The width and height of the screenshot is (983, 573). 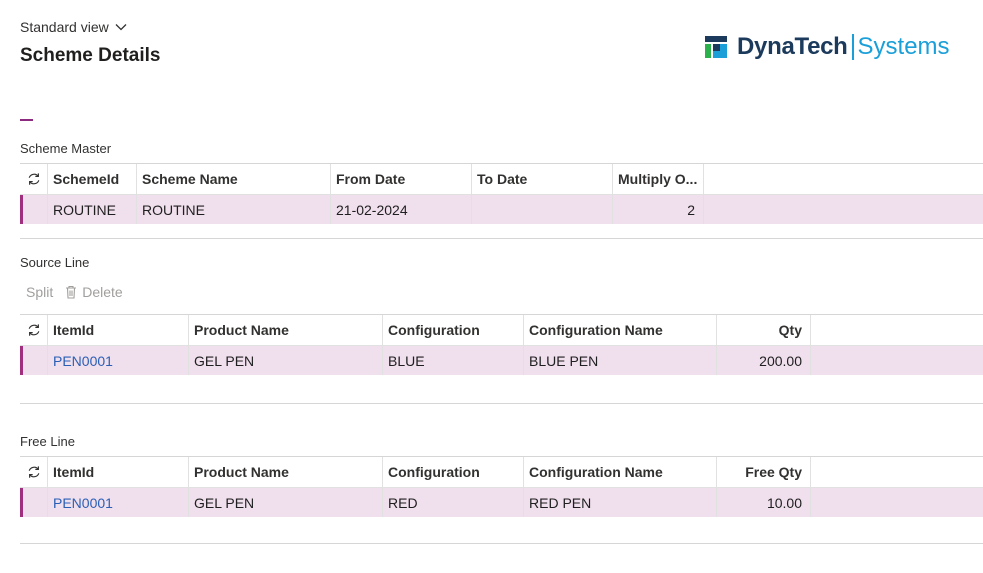 What do you see at coordinates (764, 330) in the screenshot?
I see `column-header-qty: Qty` at bounding box center [764, 330].